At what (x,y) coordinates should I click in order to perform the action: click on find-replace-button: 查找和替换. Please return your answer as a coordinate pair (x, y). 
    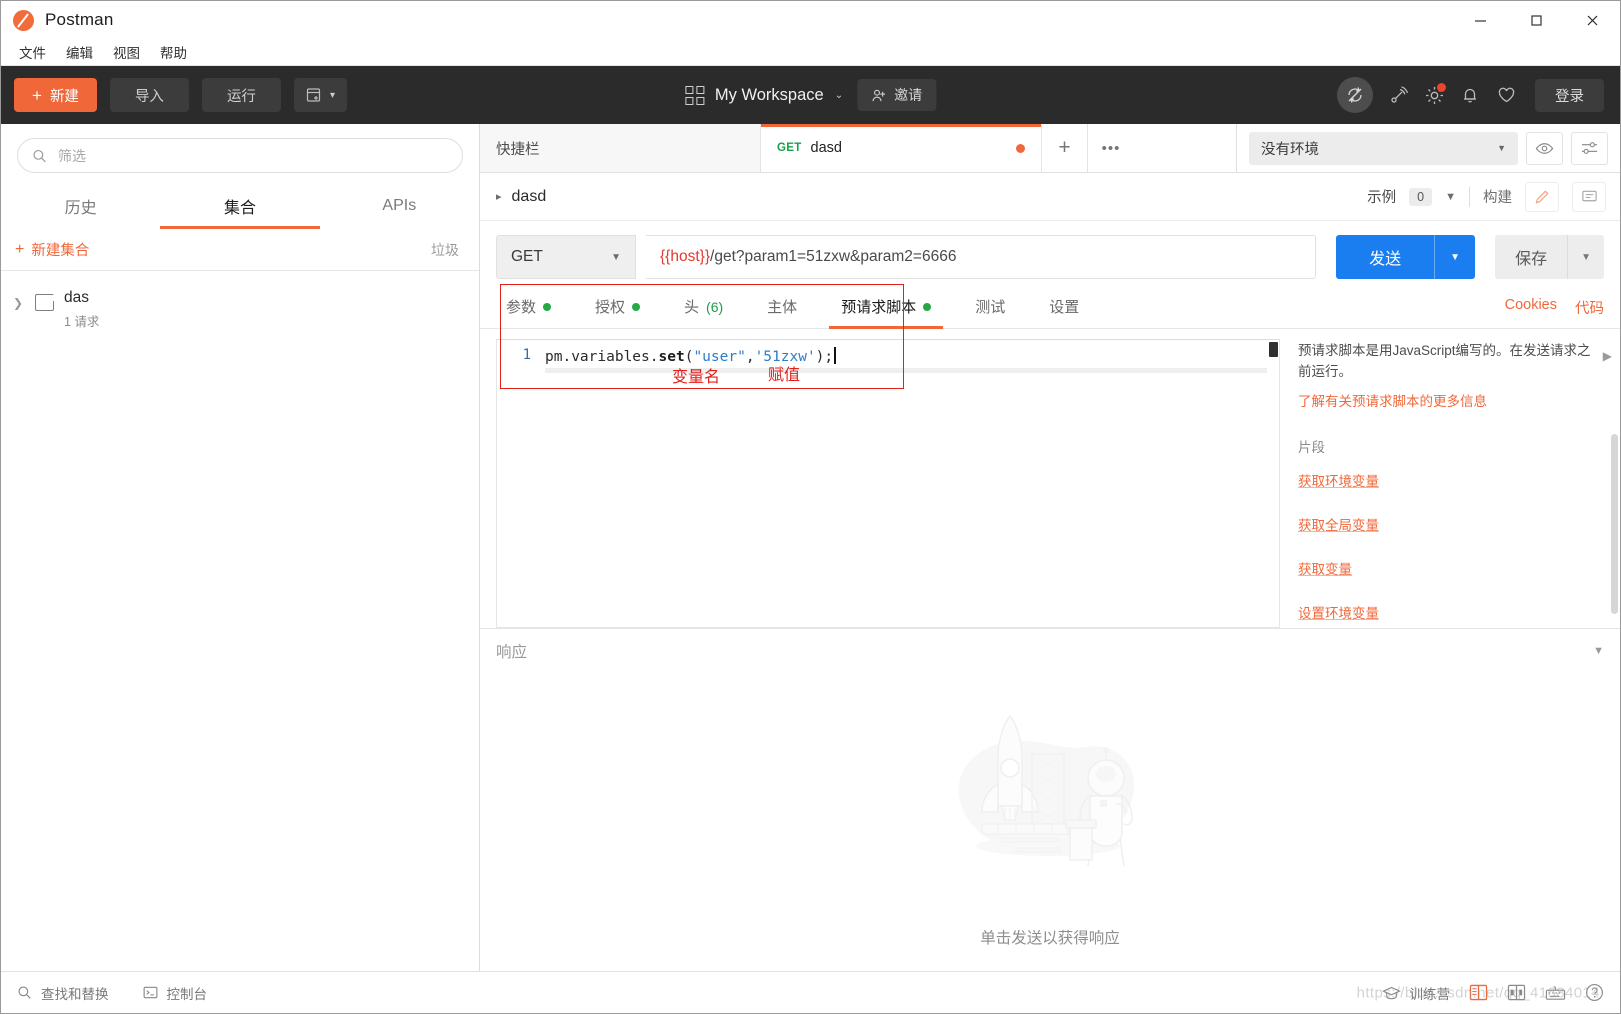
    Looking at the image, I should click on (63, 993).